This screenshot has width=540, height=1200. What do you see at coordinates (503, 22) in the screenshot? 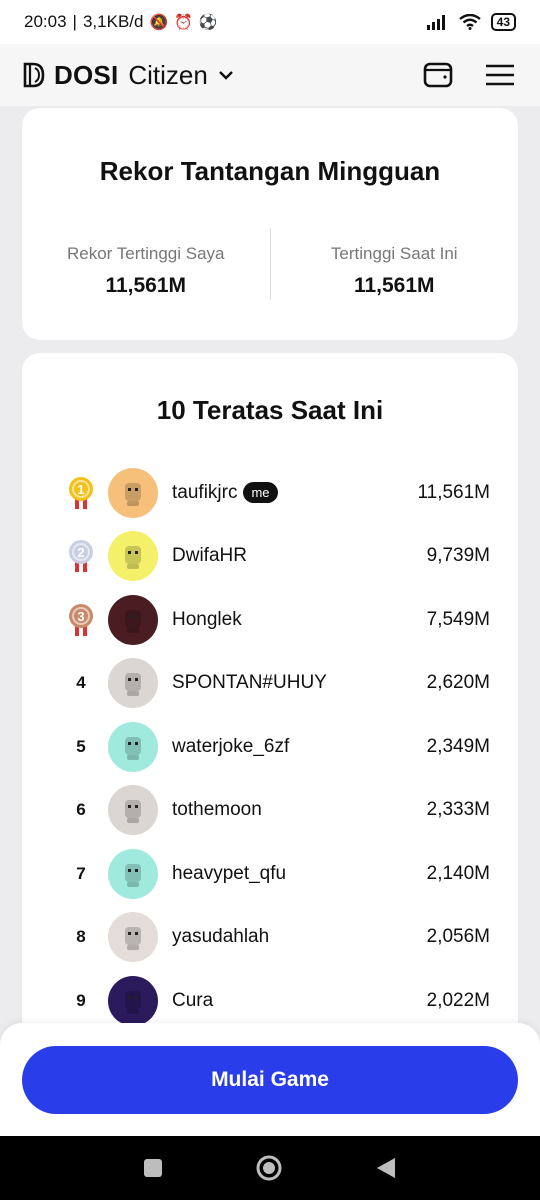
I see `battery-indicator: 43` at bounding box center [503, 22].